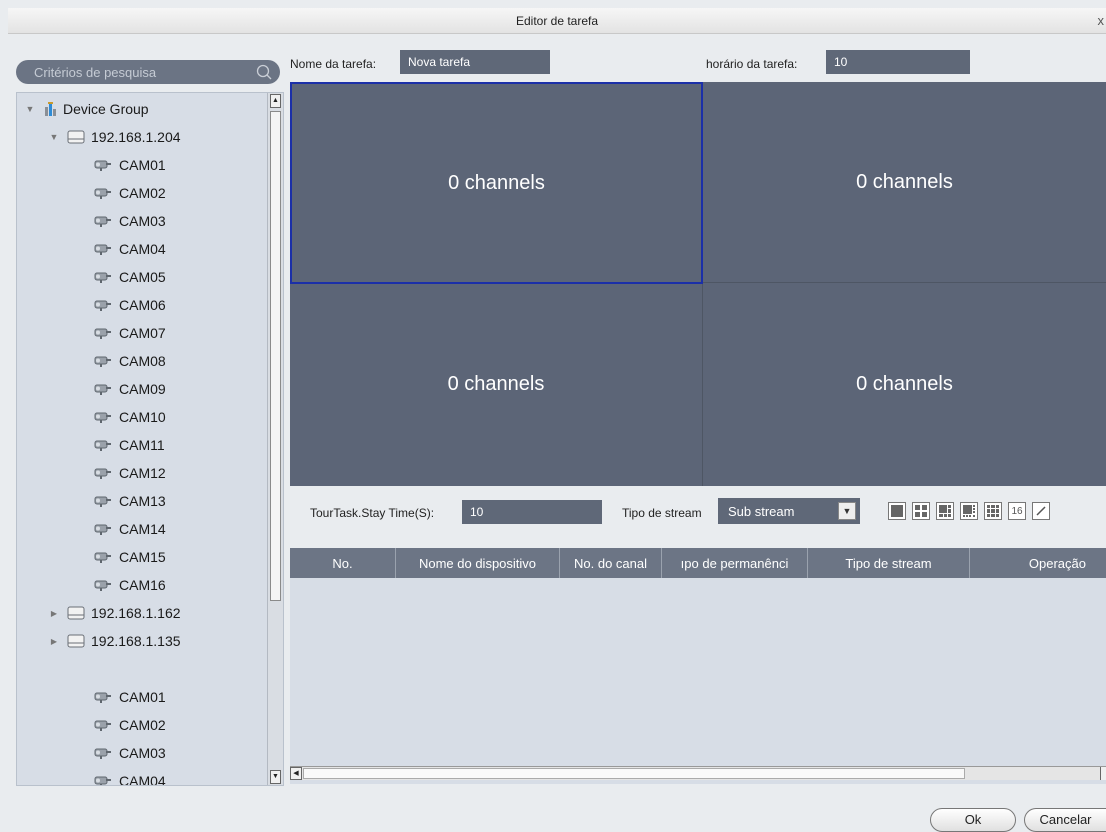  What do you see at coordinates (142, 333) in the screenshot?
I see `tree-node-channel: CAM07` at bounding box center [142, 333].